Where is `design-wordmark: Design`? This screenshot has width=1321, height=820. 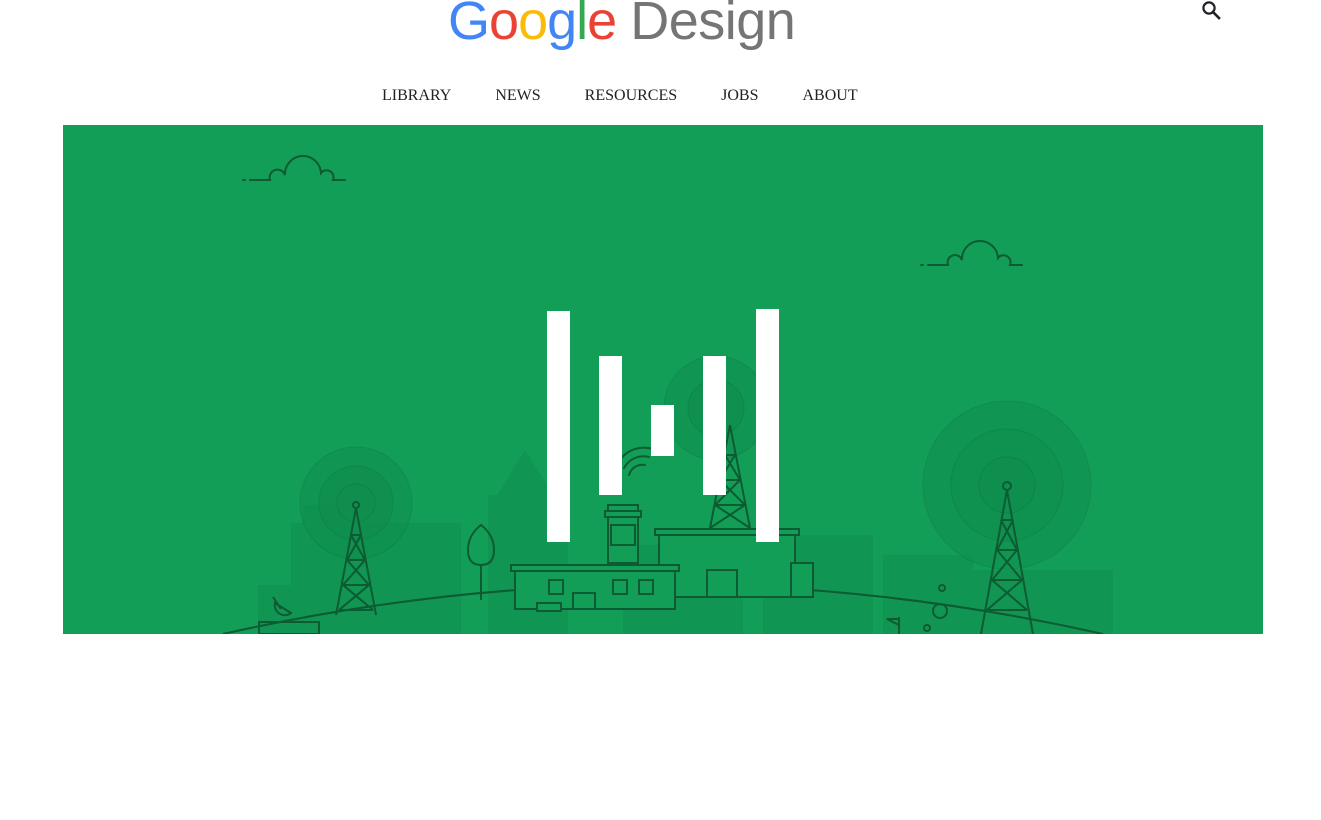 design-wordmark: Design is located at coordinates (713, 25).